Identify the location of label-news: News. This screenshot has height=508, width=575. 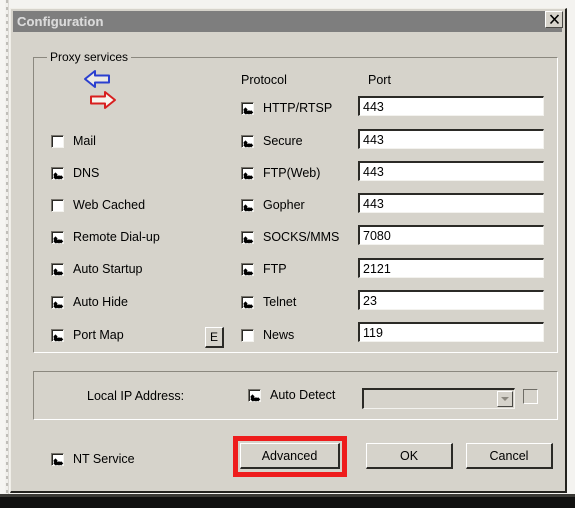
(279, 335).